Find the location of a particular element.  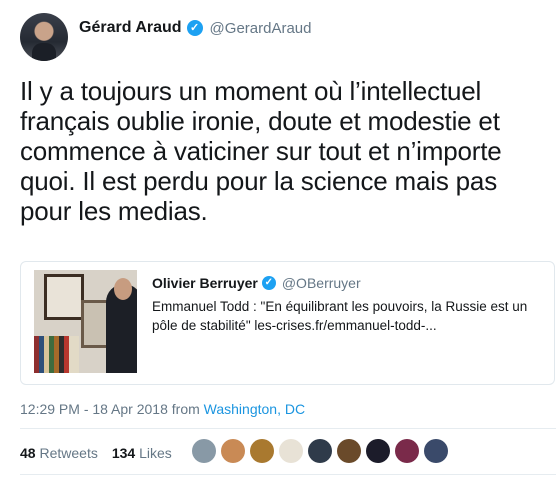

quoted-author-name: Olivier Berruyer is located at coordinates (205, 283).